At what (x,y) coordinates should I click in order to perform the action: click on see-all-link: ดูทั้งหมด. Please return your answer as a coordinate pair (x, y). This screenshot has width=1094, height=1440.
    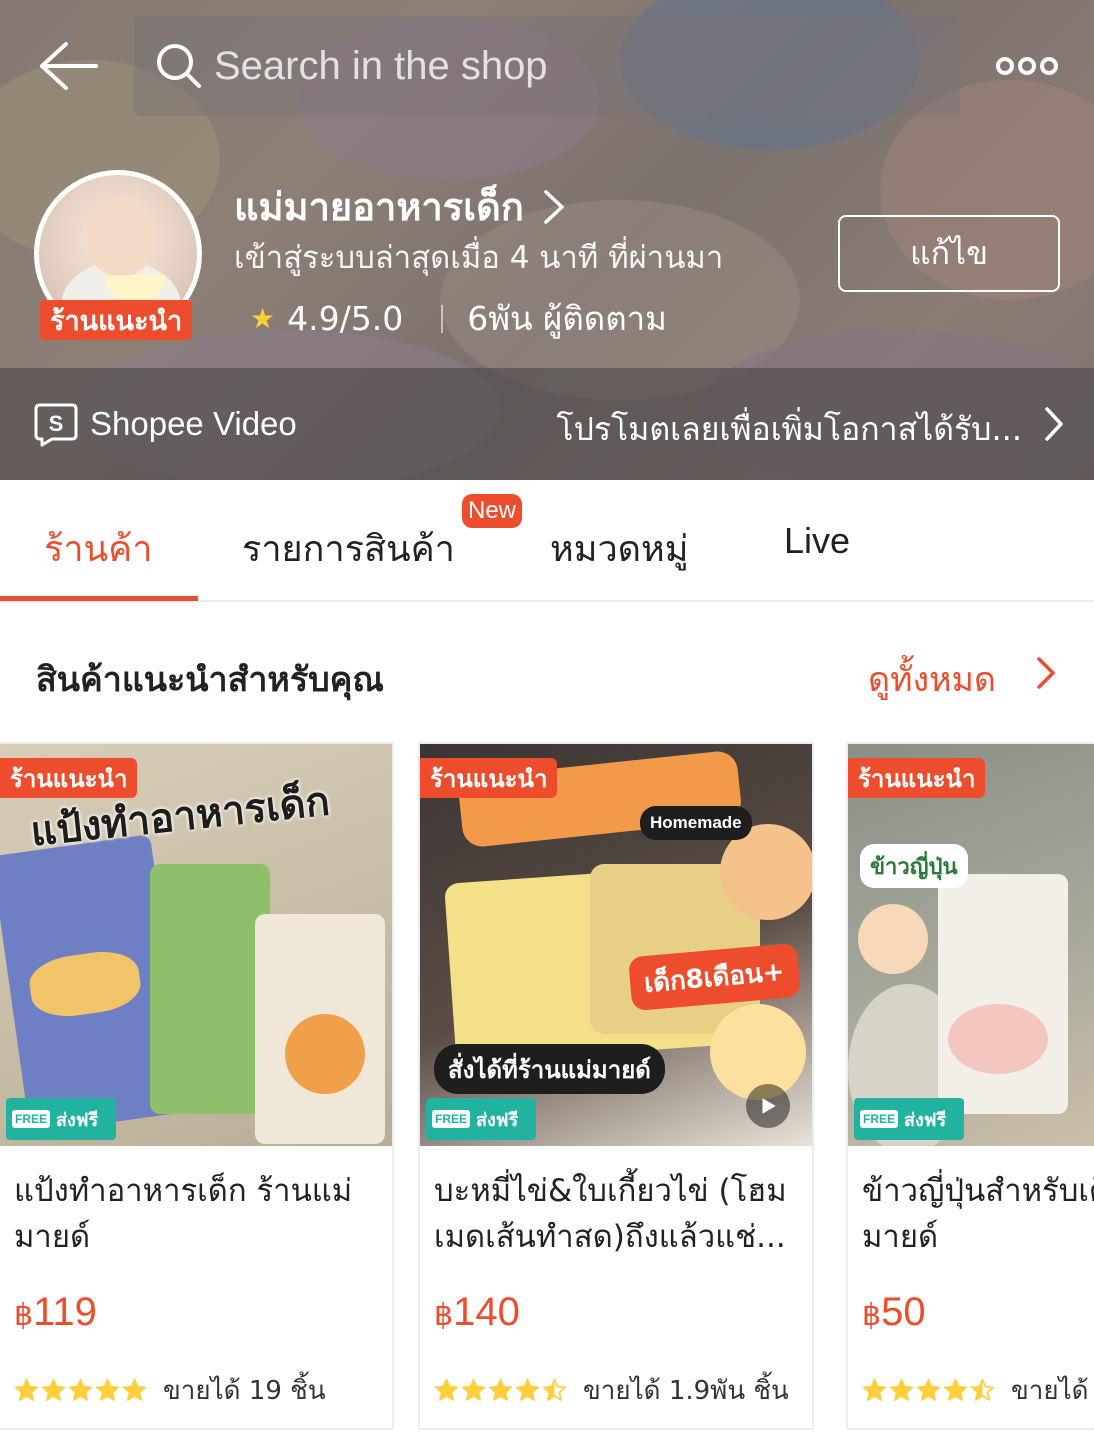
    Looking at the image, I should click on (932, 679).